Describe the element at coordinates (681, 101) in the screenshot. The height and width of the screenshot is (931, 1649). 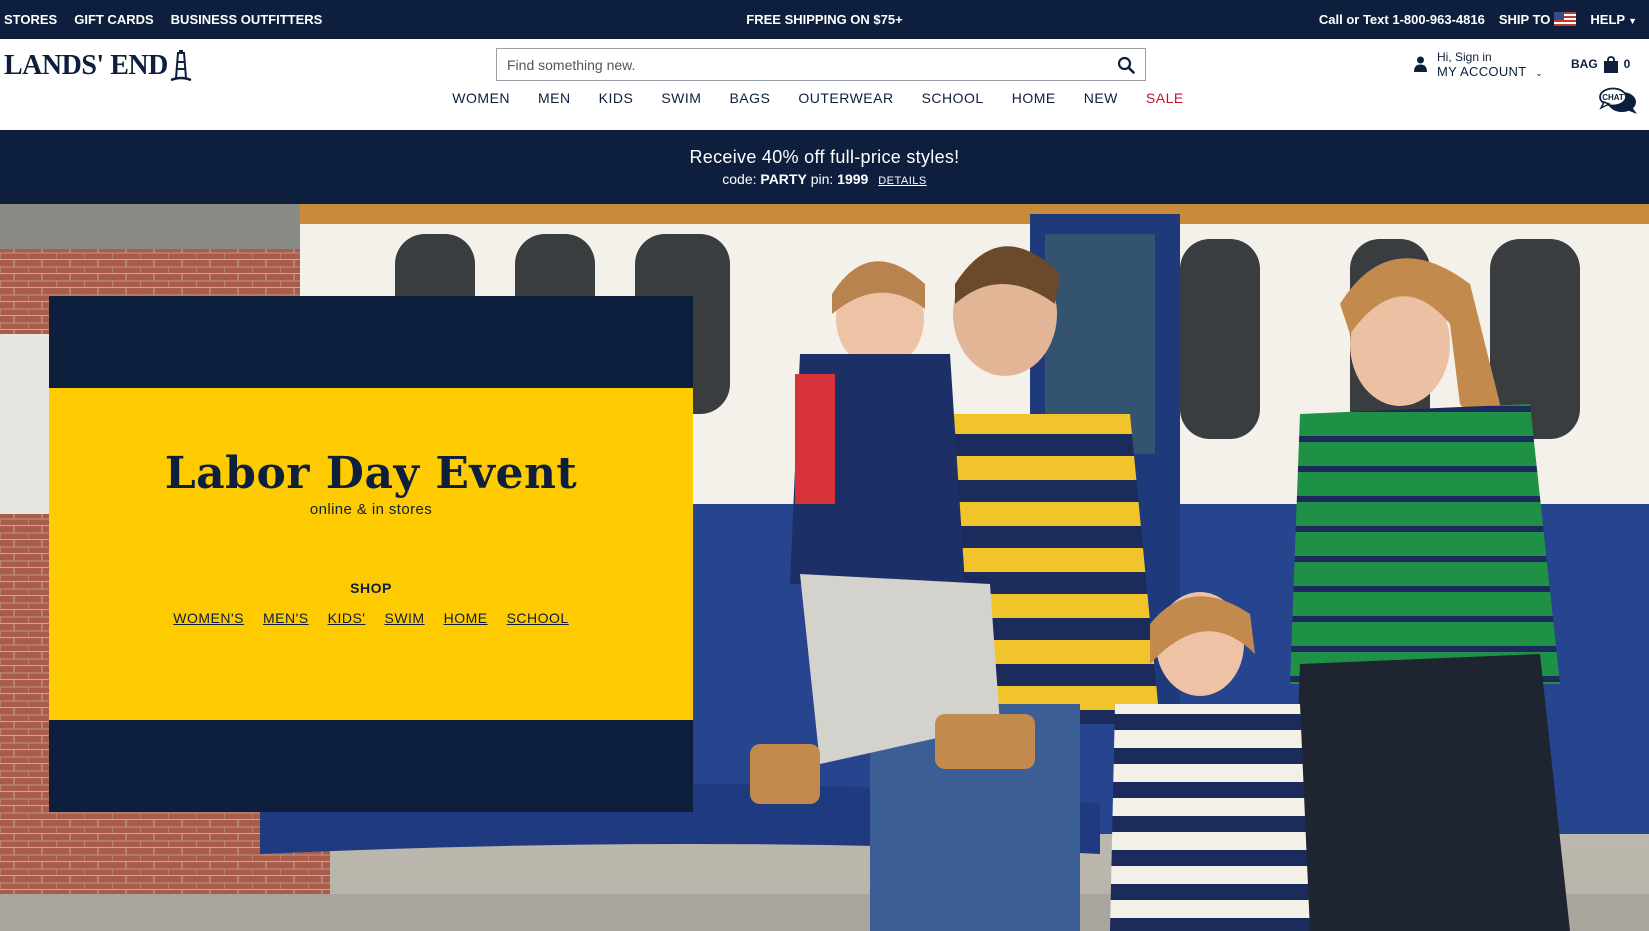
I see `nav-swim: SWIM` at that location.